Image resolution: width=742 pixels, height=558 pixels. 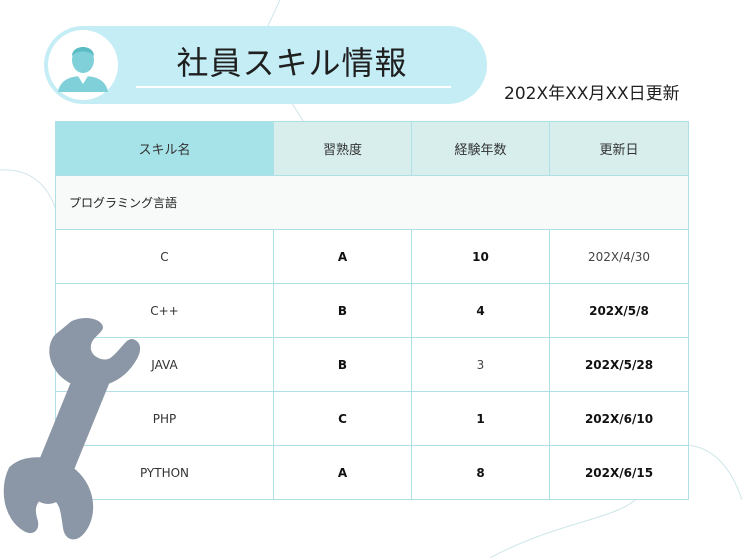 I want to click on skill-date: 202X/5/28, so click(x=619, y=364).